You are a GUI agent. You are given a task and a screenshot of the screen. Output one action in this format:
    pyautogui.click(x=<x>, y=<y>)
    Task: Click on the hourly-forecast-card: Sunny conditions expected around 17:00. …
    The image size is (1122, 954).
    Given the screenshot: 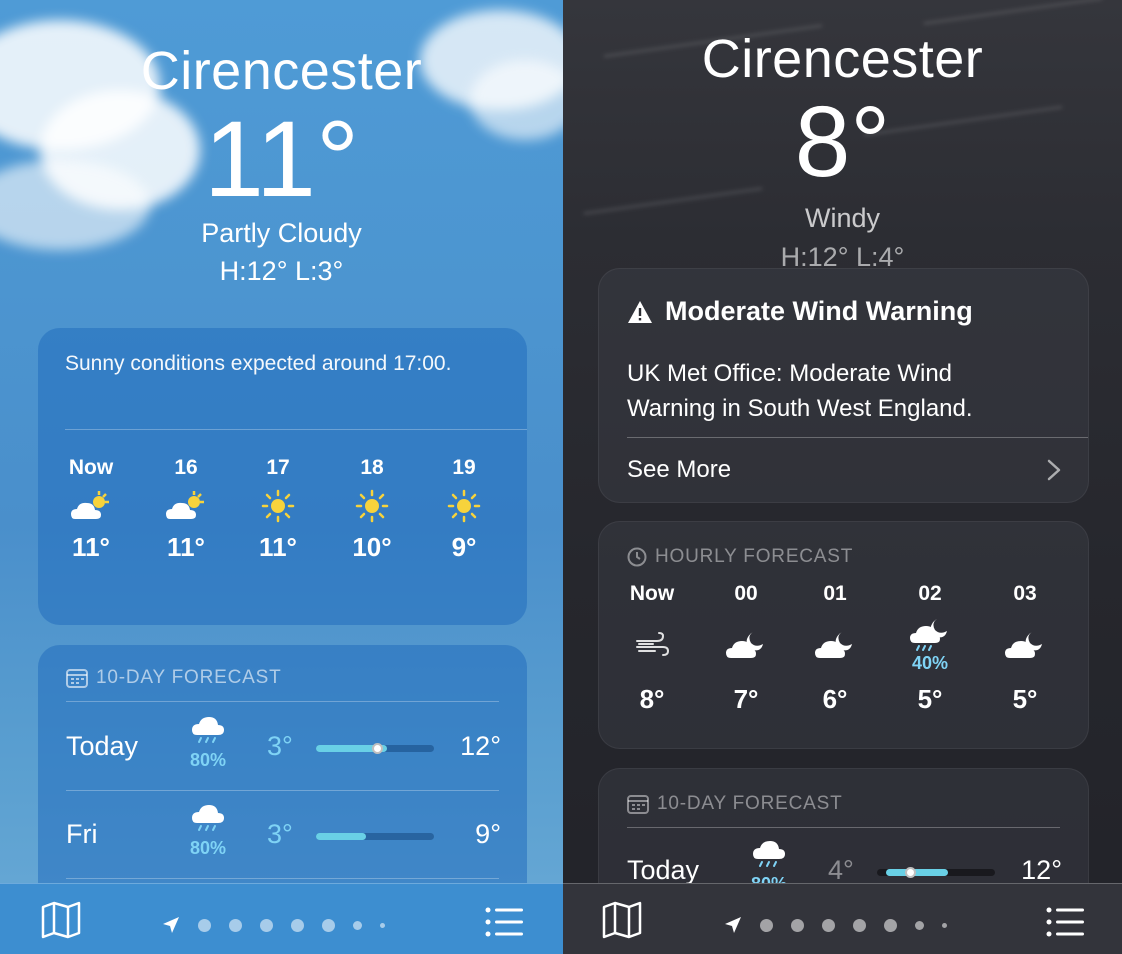 What is the action you would take?
    pyautogui.click(x=282, y=476)
    